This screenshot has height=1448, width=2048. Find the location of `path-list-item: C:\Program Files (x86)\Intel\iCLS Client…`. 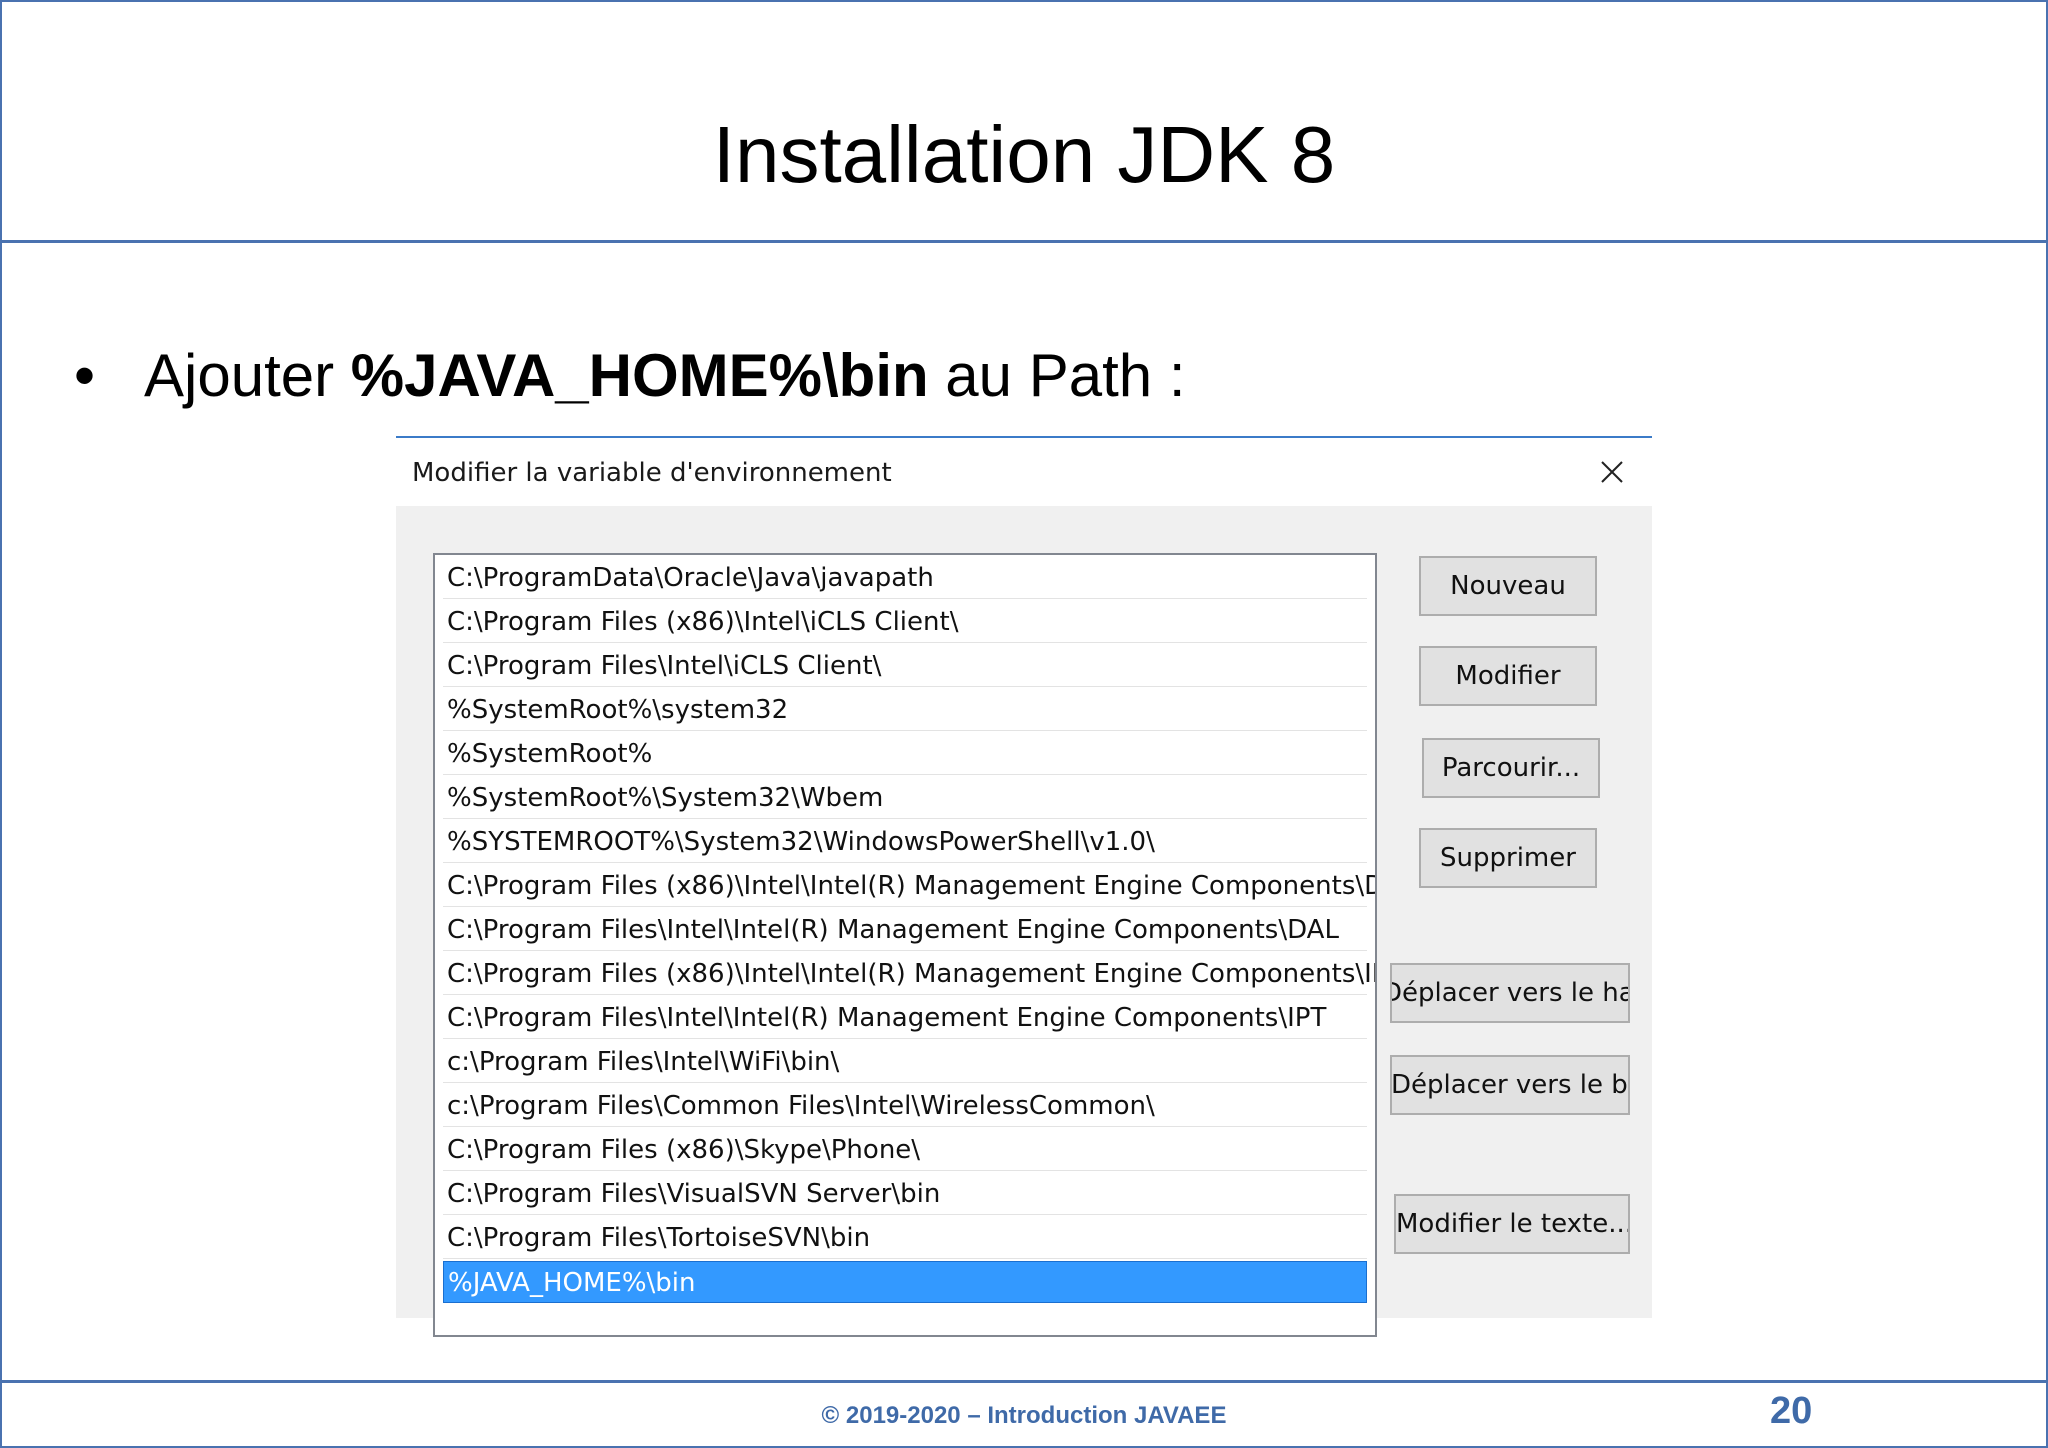

path-list-item: C:\Program Files (x86)\Intel\iCLS Client… is located at coordinates (905, 622).